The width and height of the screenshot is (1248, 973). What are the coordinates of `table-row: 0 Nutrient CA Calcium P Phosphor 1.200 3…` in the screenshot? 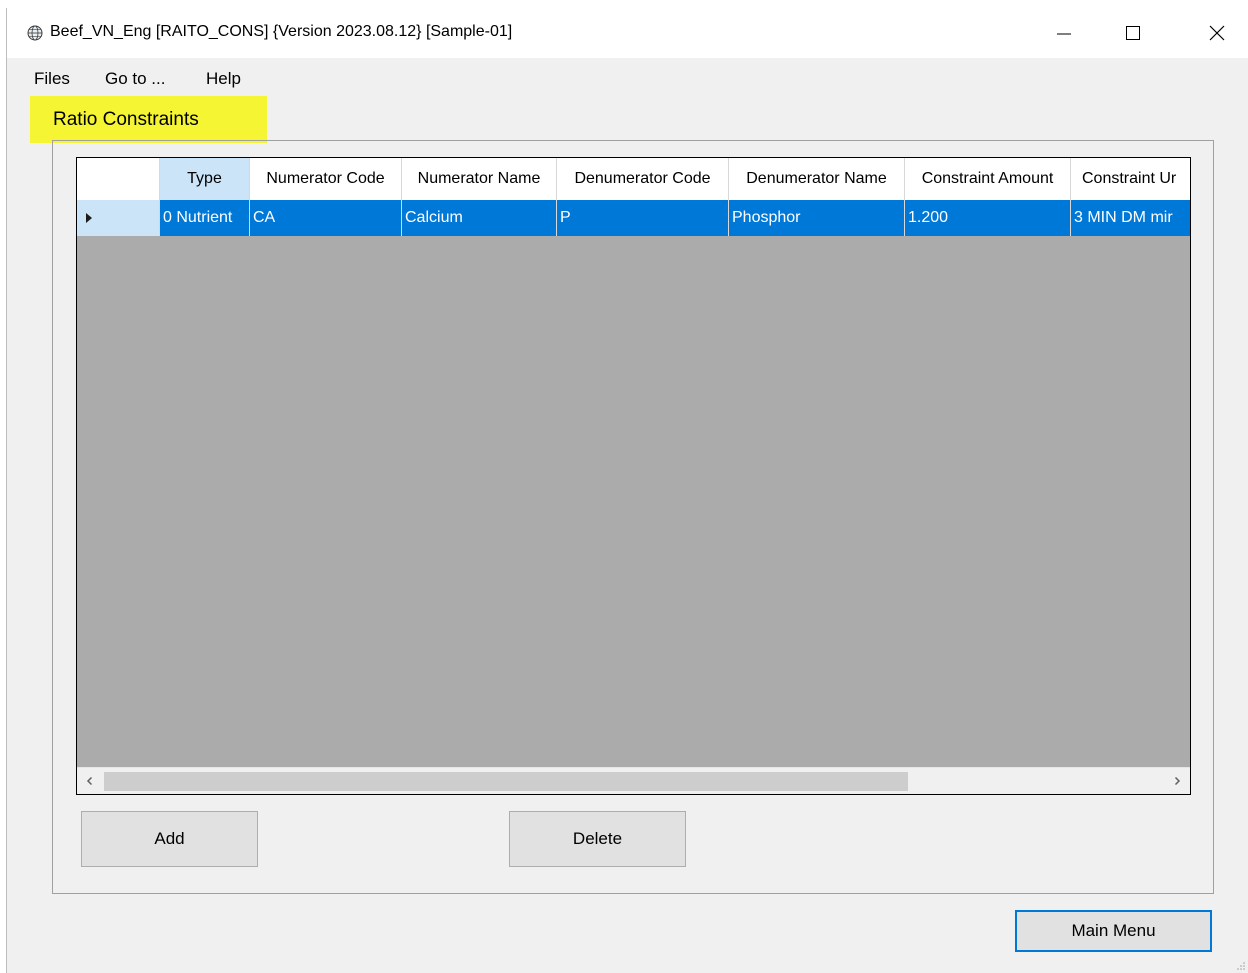 It's located at (633, 218).